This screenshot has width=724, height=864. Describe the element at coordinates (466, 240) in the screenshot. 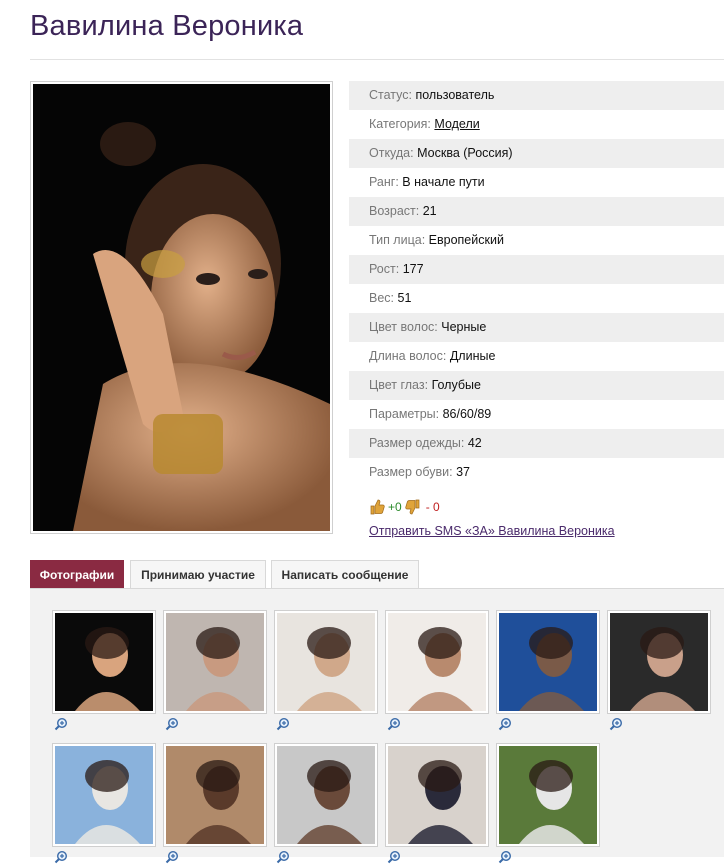

I see `info-value: Европейский` at that location.